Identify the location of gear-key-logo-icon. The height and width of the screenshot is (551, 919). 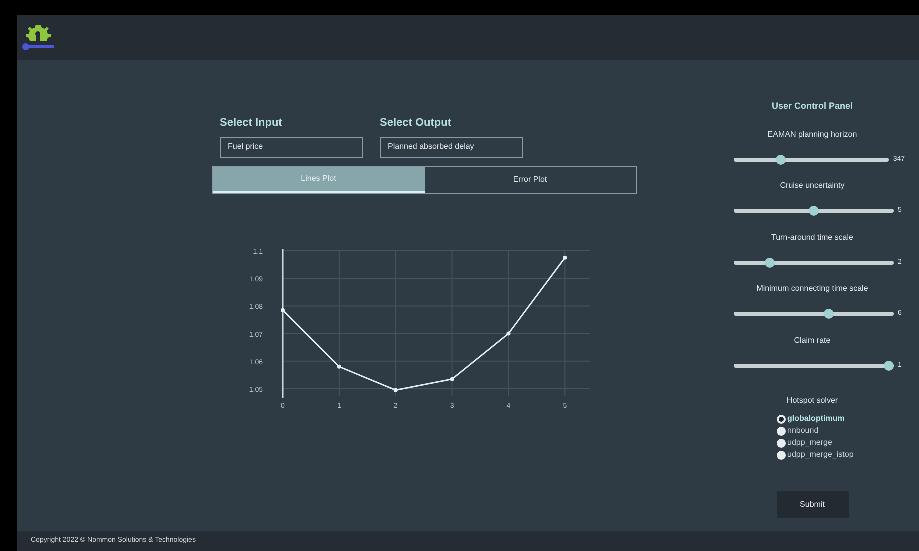
(38, 37).